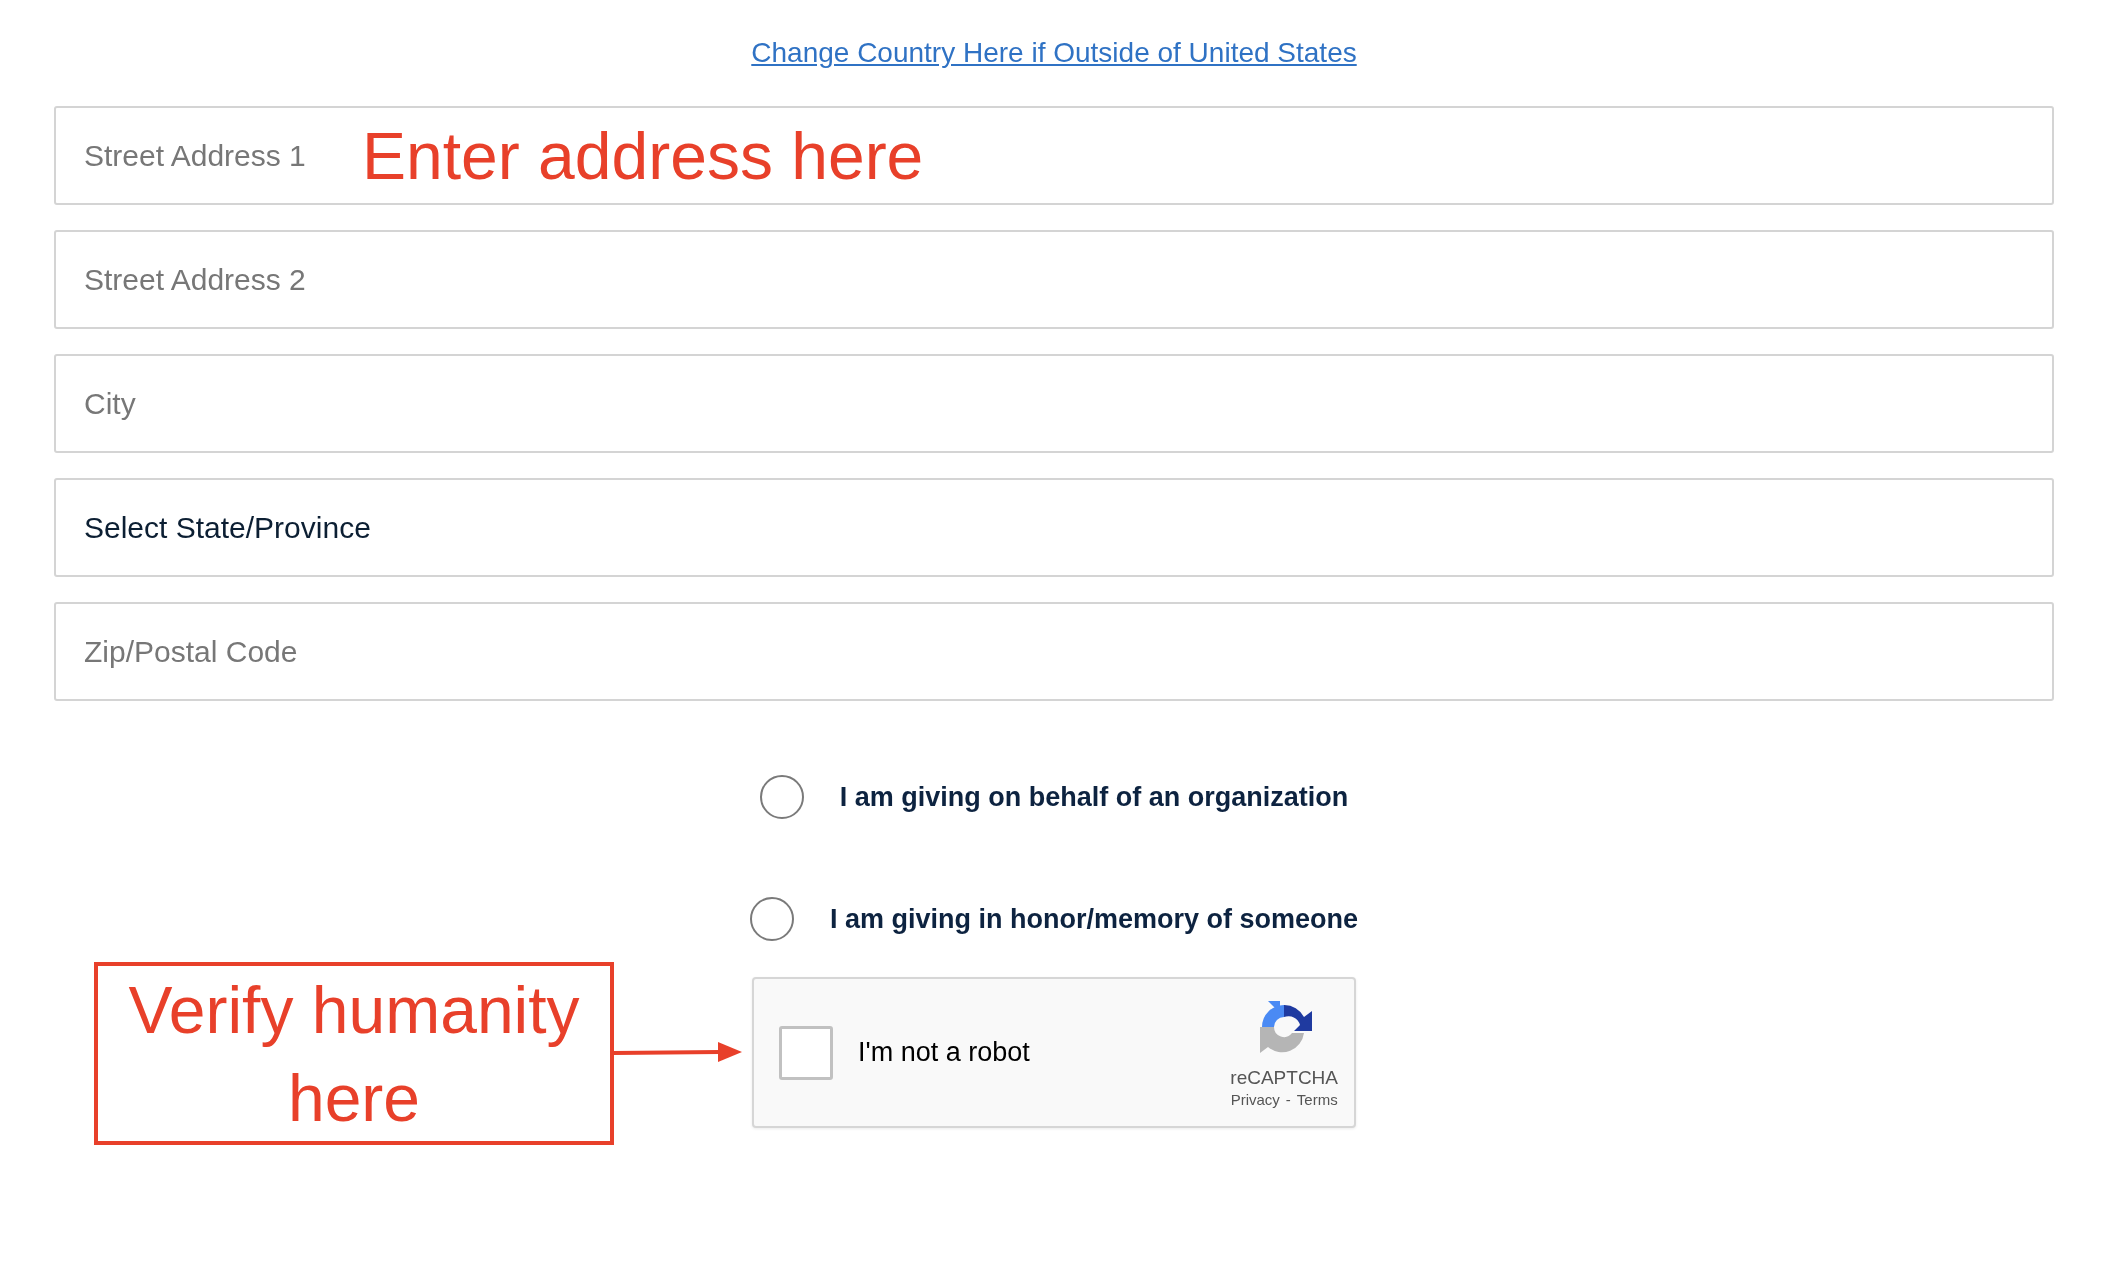  What do you see at coordinates (1054, 279) in the screenshot?
I see `address-field: Street Address 2` at bounding box center [1054, 279].